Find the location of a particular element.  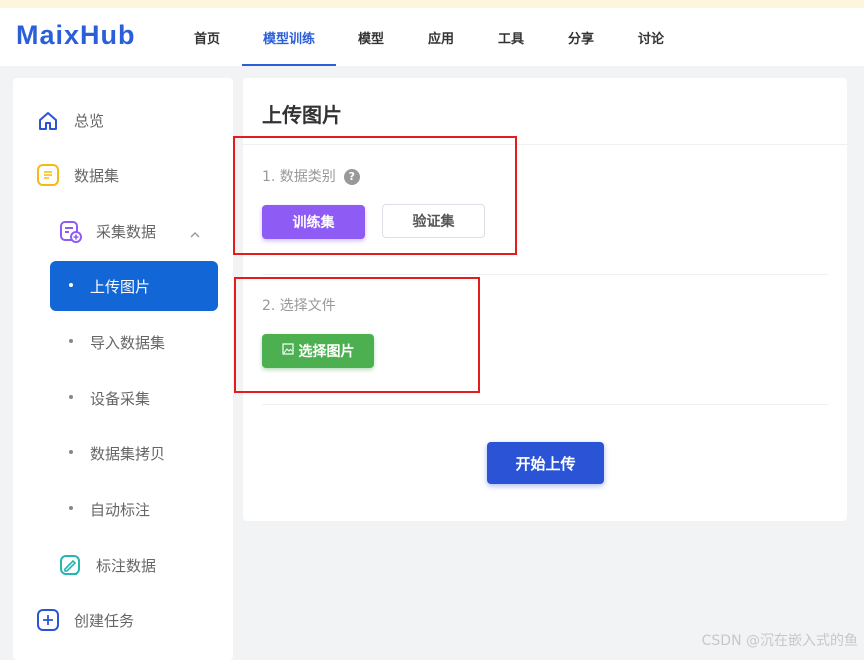

watermark: CSDN @沉在嵌入式的鱼 is located at coordinates (779, 641).